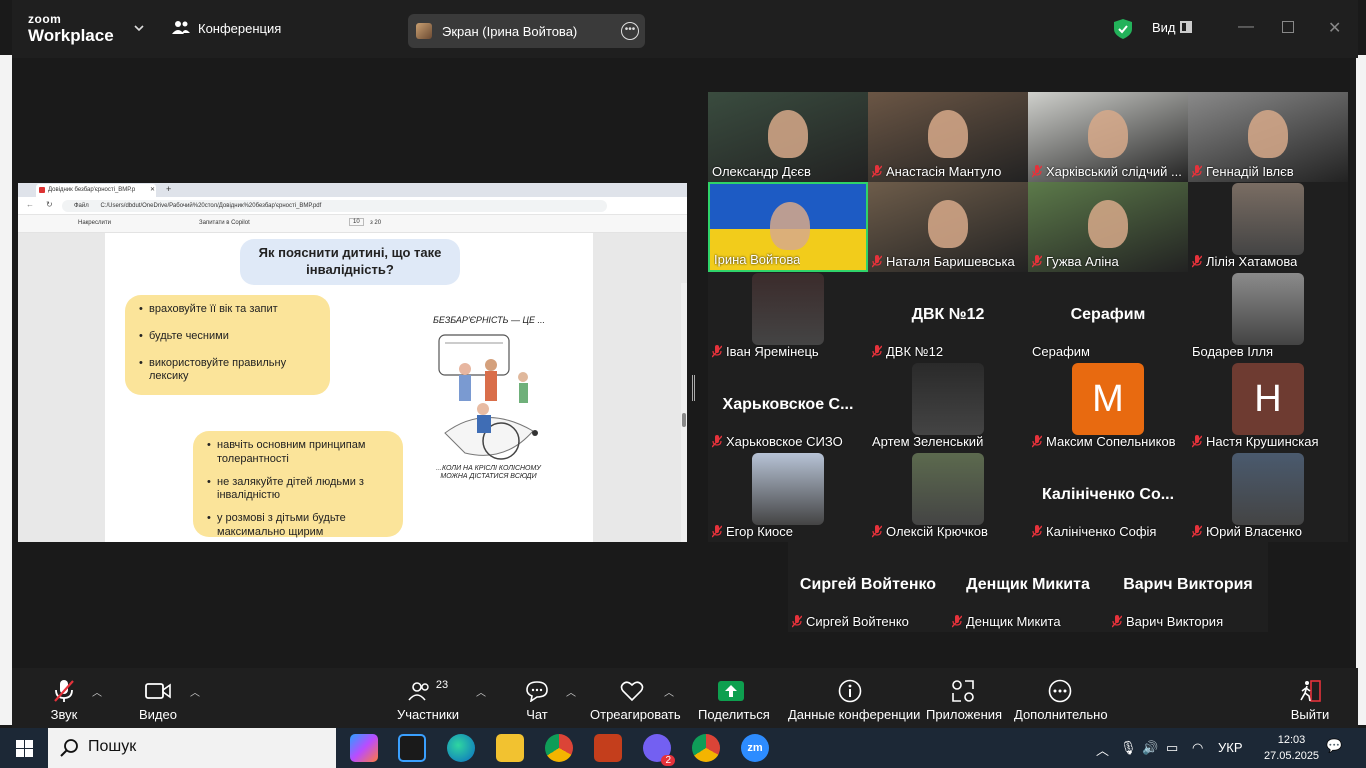 The width and height of the screenshot is (1366, 768). I want to click on participant-tile: Харьковское С... Харьковское СИЗО, so click(788, 407).